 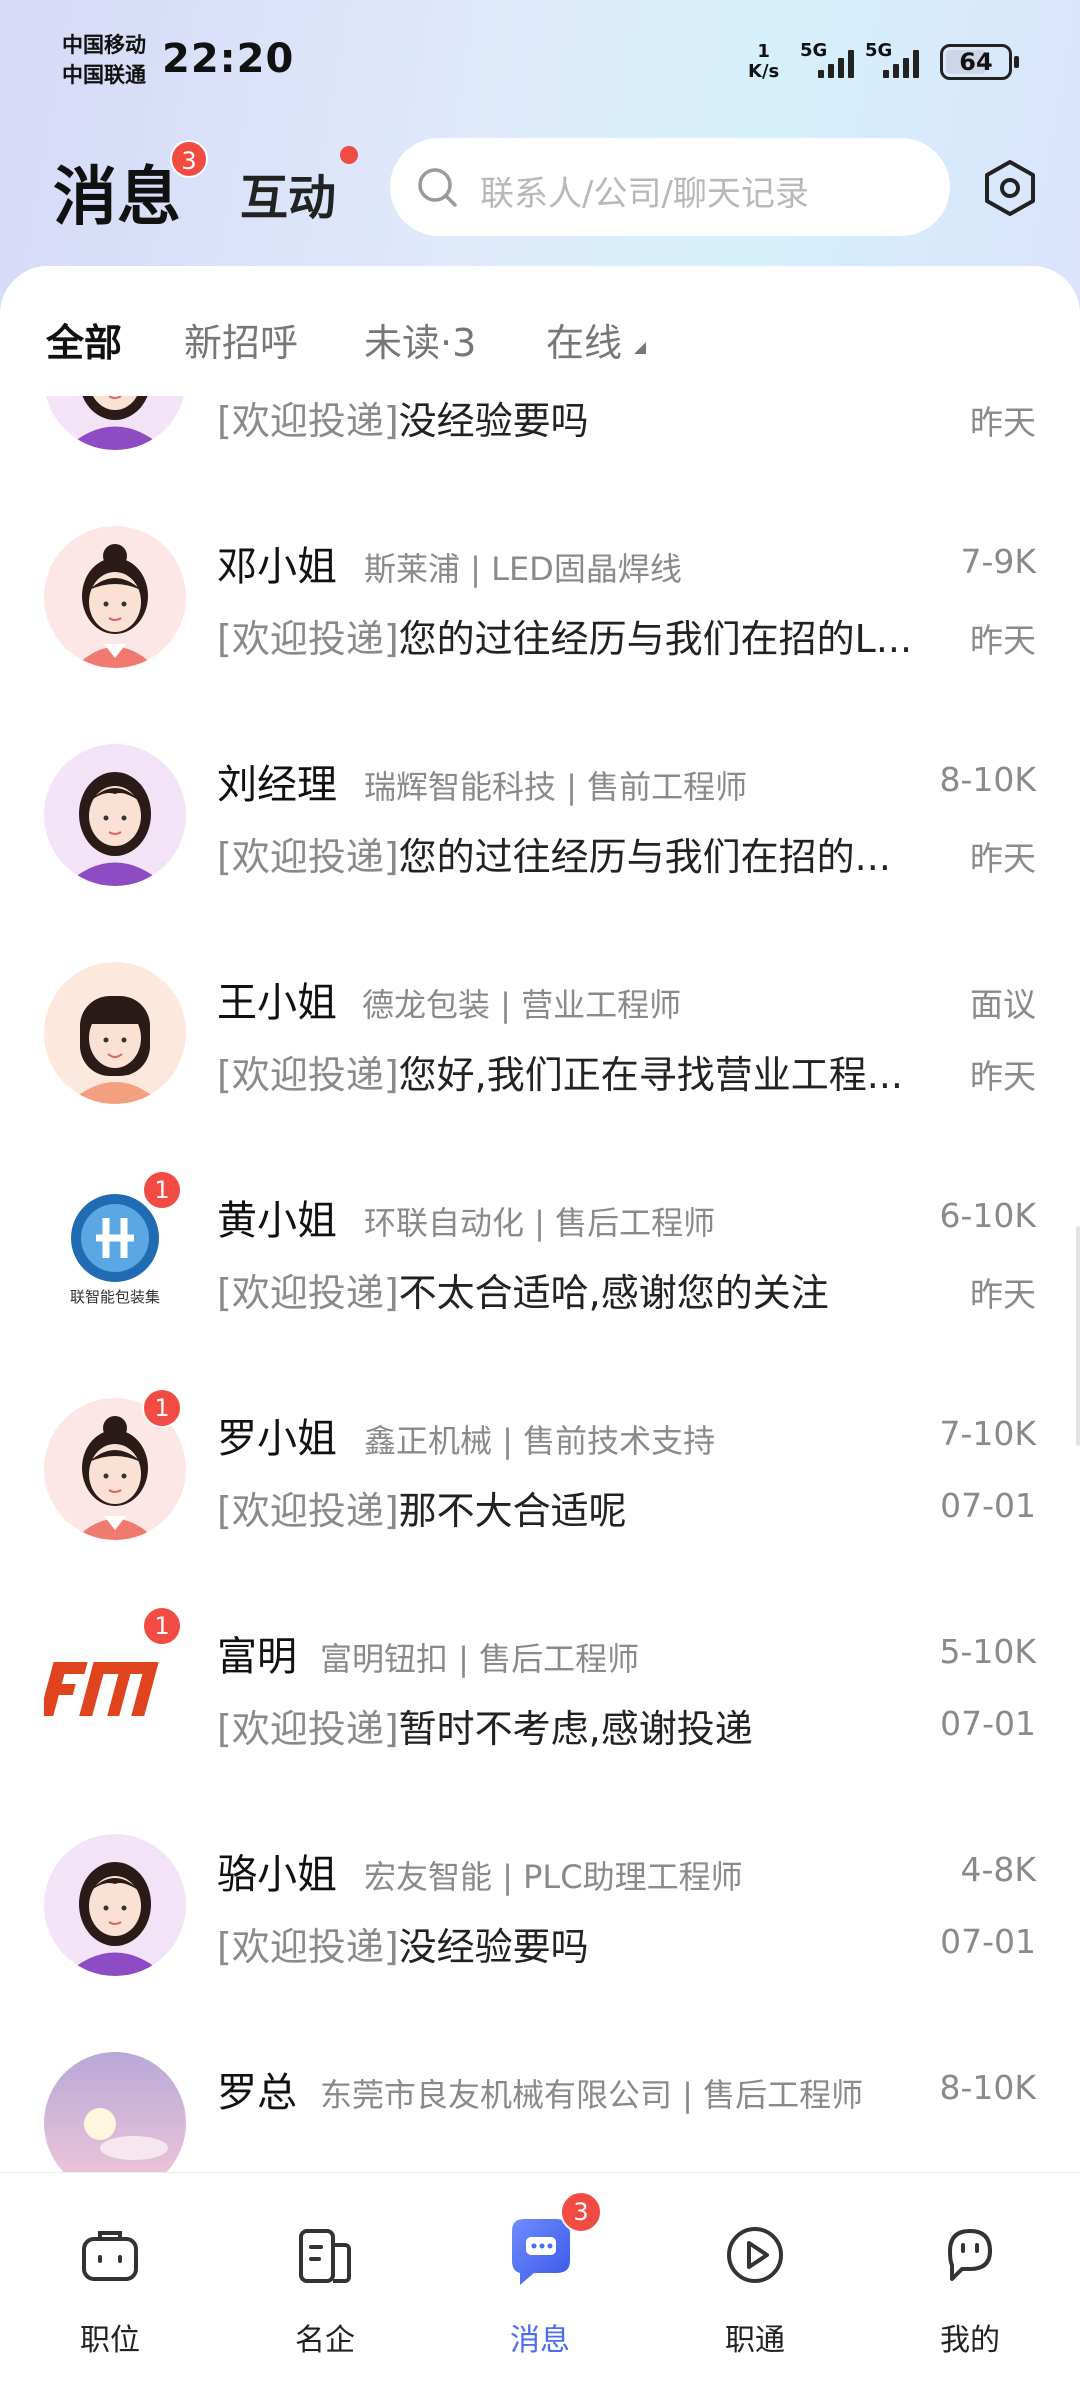 What do you see at coordinates (422, 1511) in the screenshot?
I see `message-preview: [欢迎投递]那不大合适呢` at bounding box center [422, 1511].